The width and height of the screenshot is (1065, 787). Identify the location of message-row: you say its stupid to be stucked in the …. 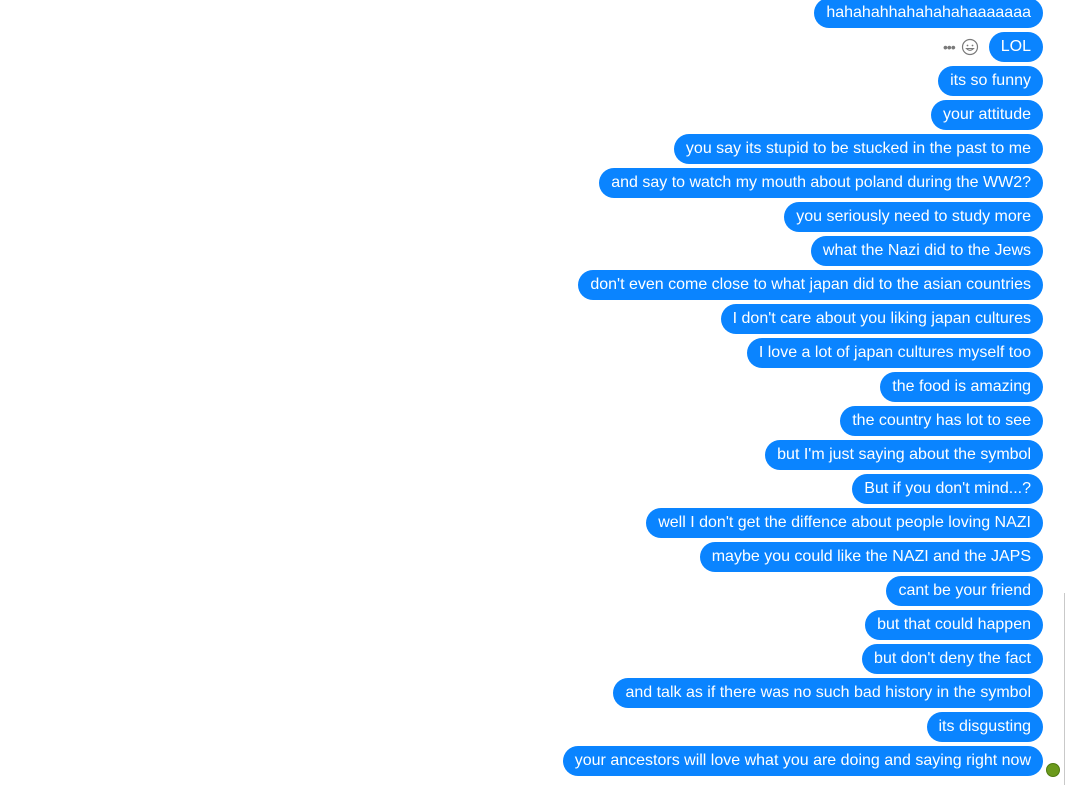
(858, 149).